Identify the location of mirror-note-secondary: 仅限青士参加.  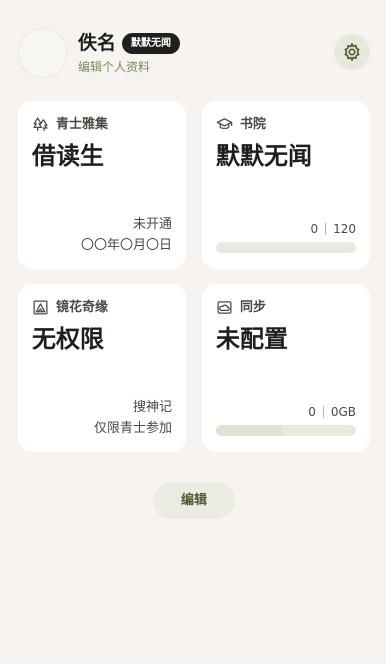
(132, 428).